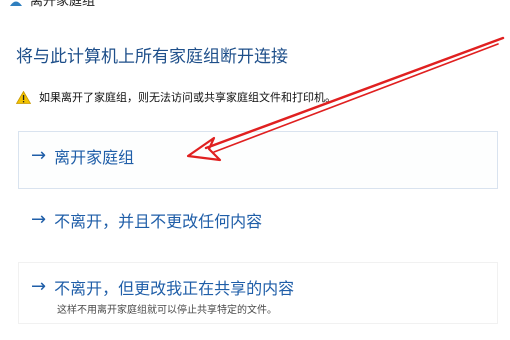  What do you see at coordinates (174, 288) in the screenshot?
I see `change-sharing-label: 不离开，但更改我正在共享的内容` at bounding box center [174, 288].